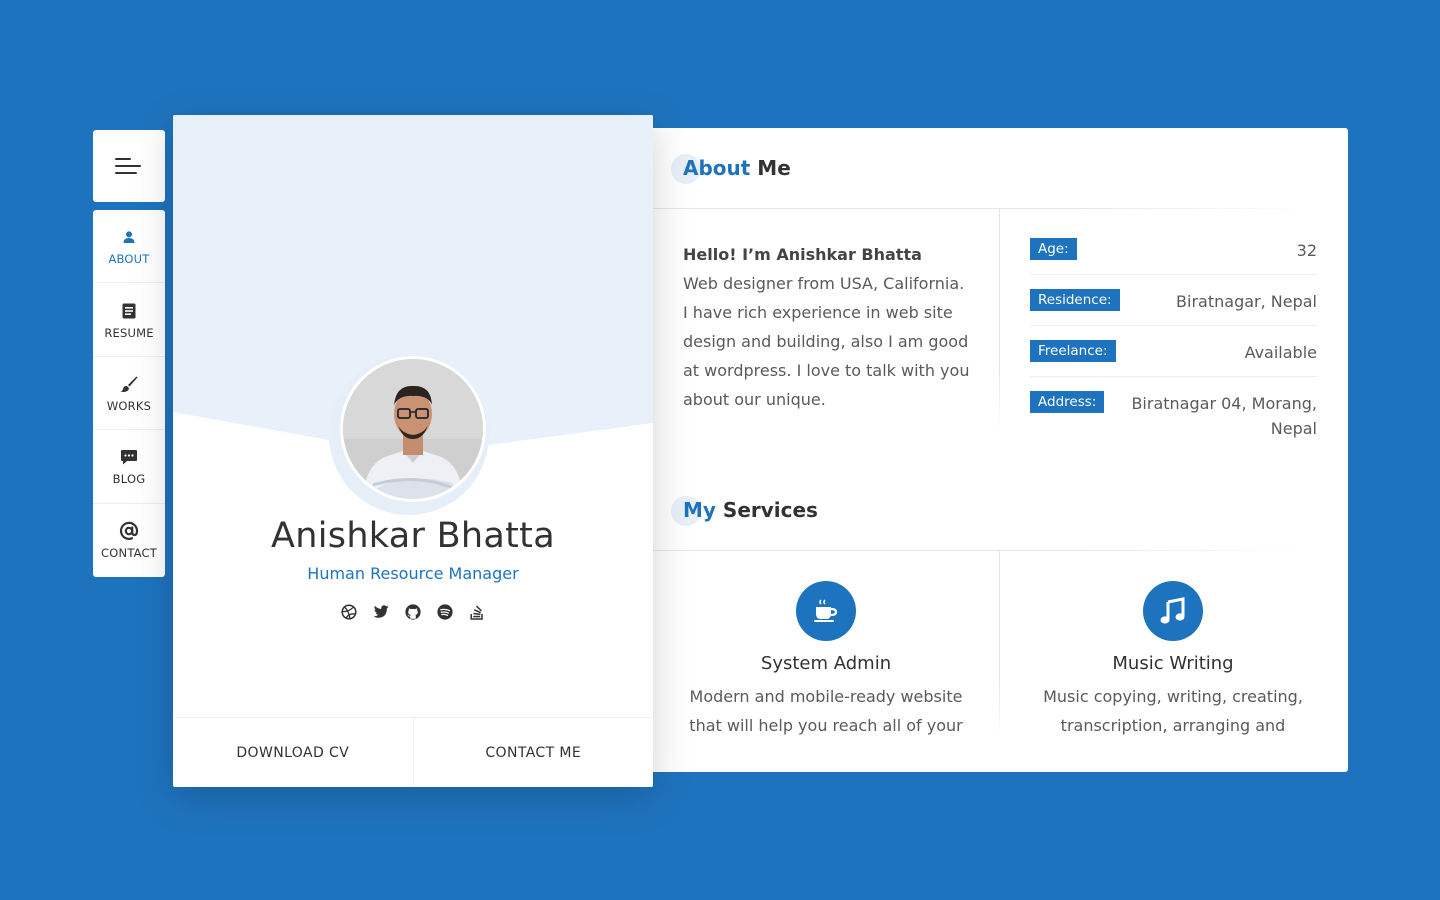 Image resolution: width=1440 pixels, height=900 pixels. Describe the element at coordinates (129, 259) in the screenshot. I see `nav-label-about: ABOUT` at that location.